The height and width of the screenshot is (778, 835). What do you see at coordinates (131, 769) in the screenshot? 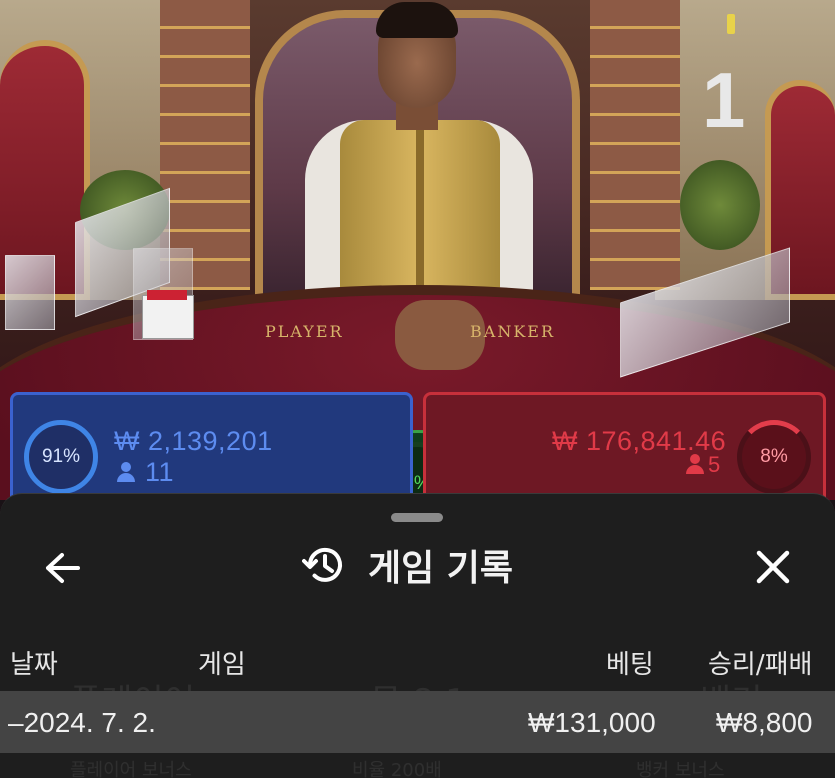
I see `ghost-player-bonus-label: 플레이어 보너스` at bounding box center [131, 769].